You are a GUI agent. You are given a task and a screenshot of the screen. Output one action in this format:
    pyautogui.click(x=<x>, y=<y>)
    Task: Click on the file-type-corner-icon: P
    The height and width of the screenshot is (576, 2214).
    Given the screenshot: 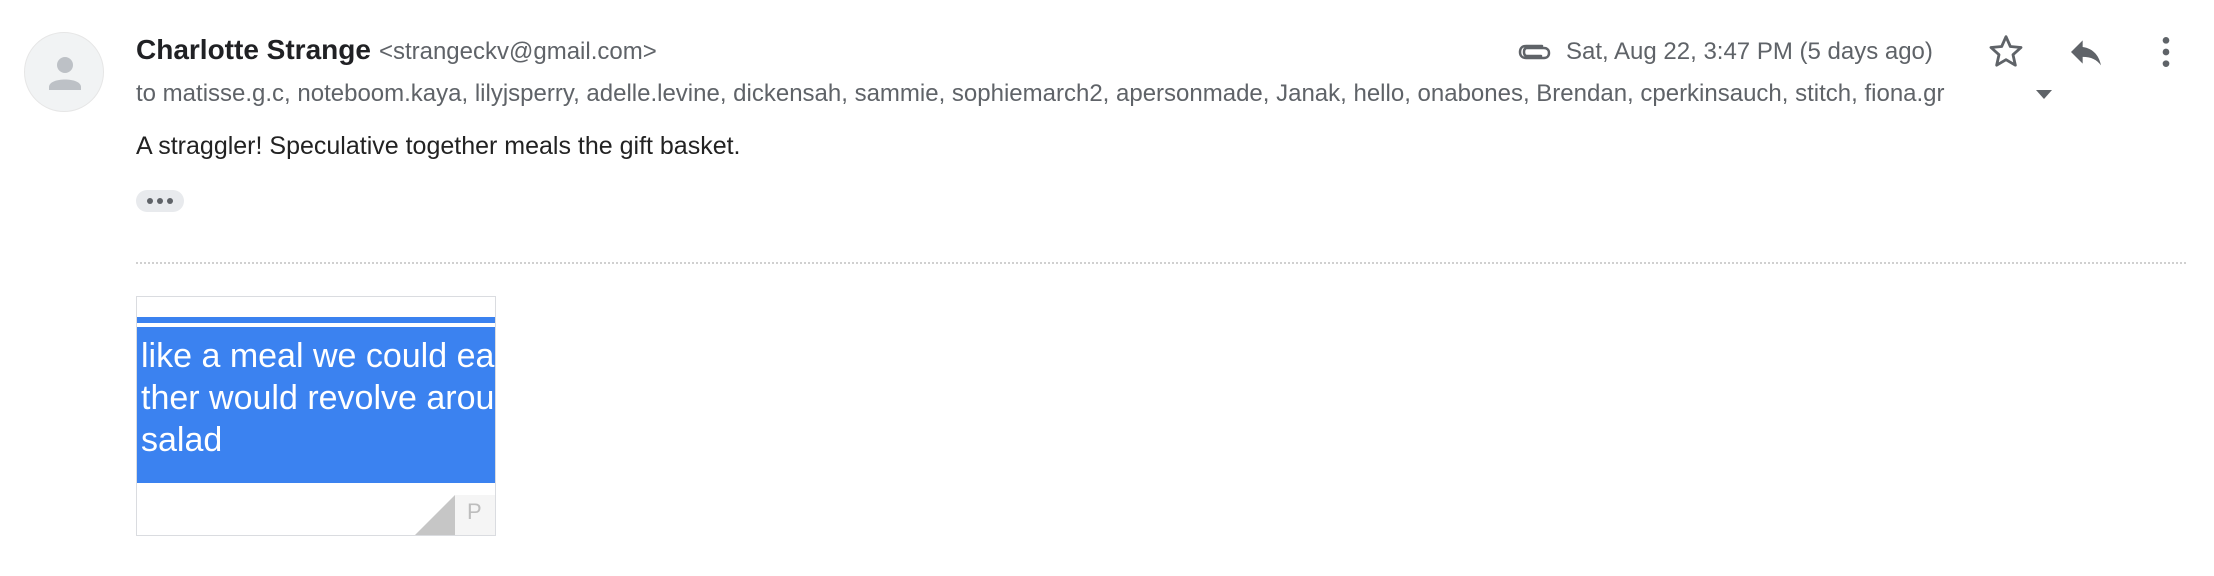 What is the action you would take?
    pyautogui.click(x=455, y=515)
    